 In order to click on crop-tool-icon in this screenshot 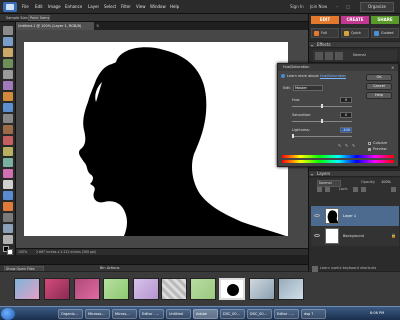, I will do `click(8, 129)`.